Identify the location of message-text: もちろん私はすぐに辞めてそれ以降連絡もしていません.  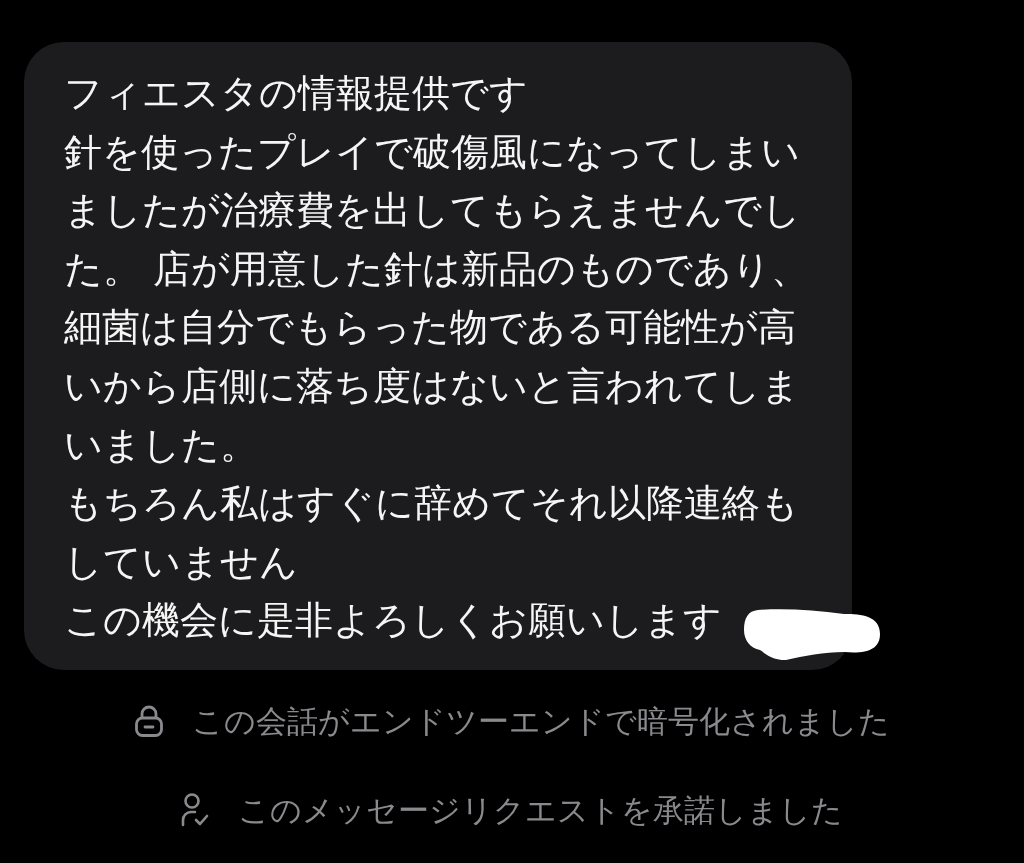
(432, 533).